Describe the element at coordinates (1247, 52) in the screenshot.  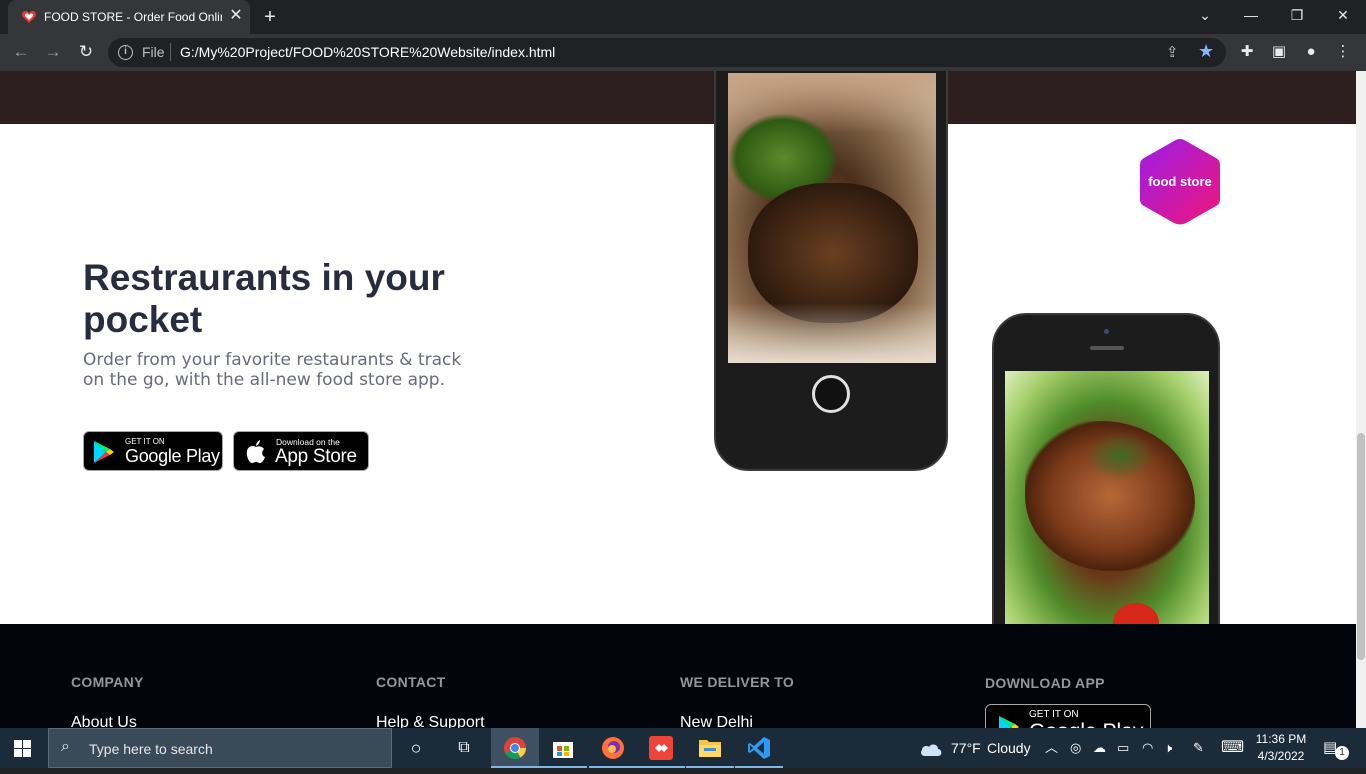
I see `extensions-icon: ✚` at that location.